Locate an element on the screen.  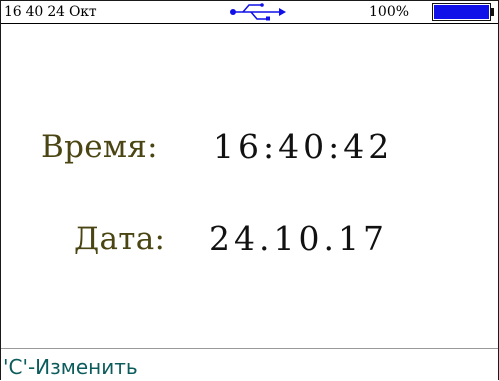
battery-fill is located at coordinates (461, 12).